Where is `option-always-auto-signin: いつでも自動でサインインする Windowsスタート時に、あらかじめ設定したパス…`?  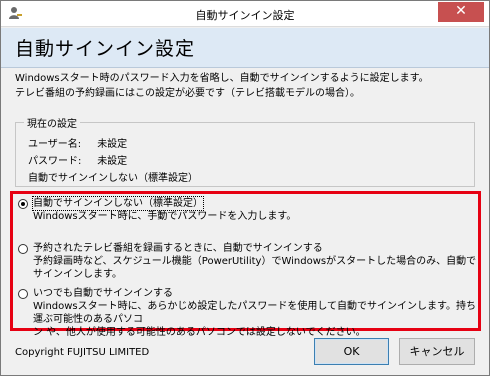 option-always-auto-signin: いつでも自動でサインインする Windowsスタート時に、あらかじめ設定したパス… is located at coordinates (248, 313).